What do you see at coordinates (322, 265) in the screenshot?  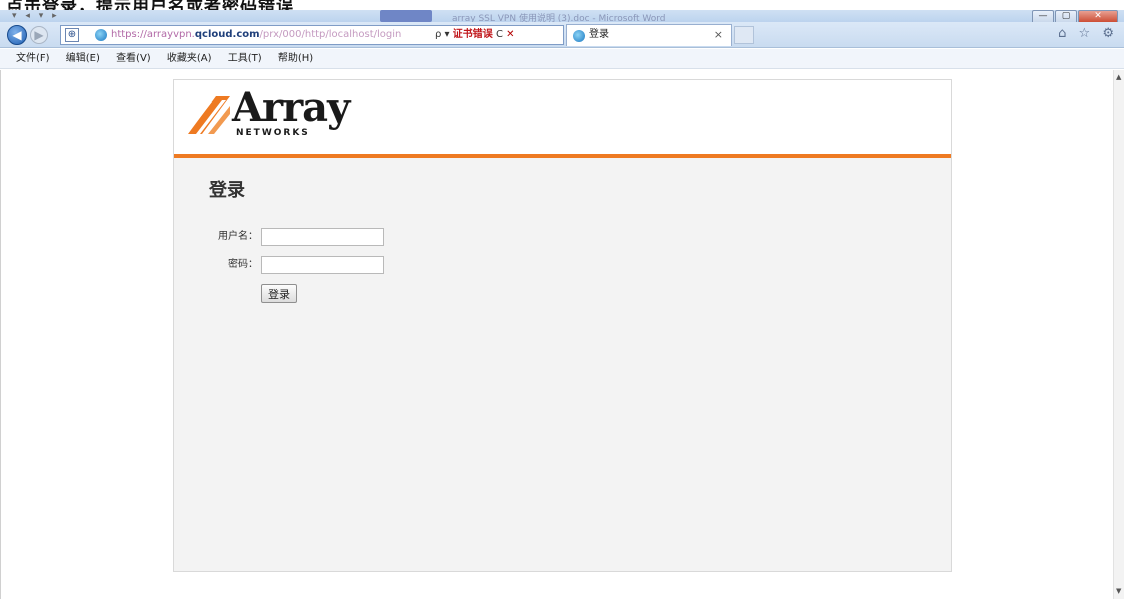 I see `password-input` at bounding box center [322, 265].